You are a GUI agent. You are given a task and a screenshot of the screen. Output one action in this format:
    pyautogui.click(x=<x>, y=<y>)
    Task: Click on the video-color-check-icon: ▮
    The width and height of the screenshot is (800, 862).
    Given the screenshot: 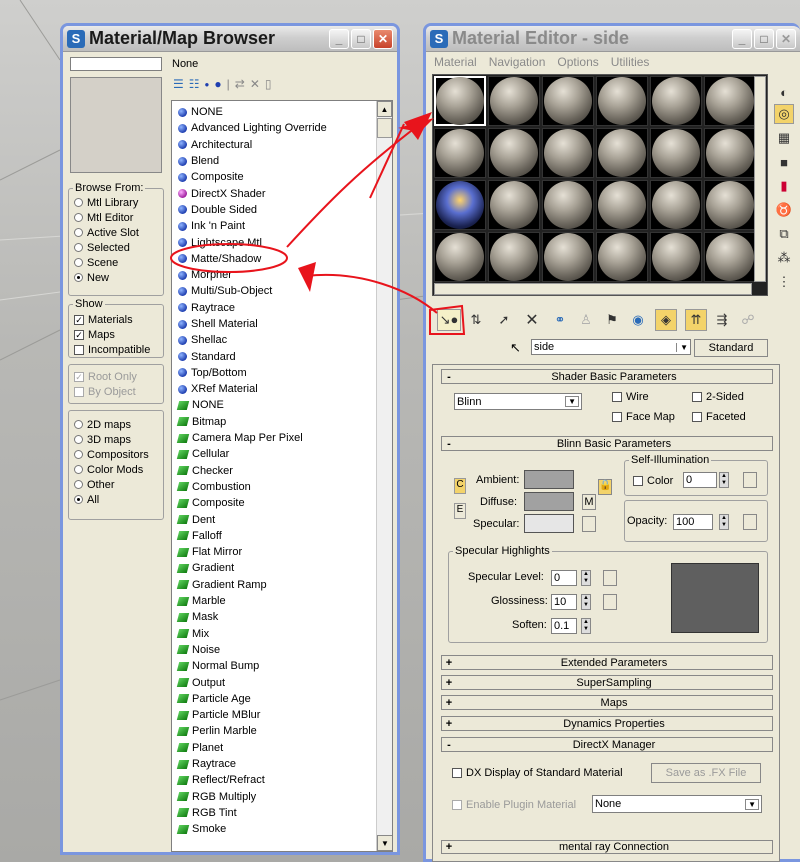 What is the action you would take?
    pyautogui.click(x=784, y=186)
    